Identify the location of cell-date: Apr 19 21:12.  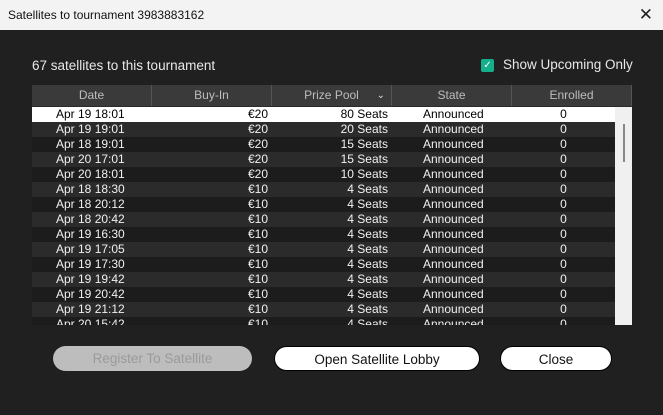
(90, 309).